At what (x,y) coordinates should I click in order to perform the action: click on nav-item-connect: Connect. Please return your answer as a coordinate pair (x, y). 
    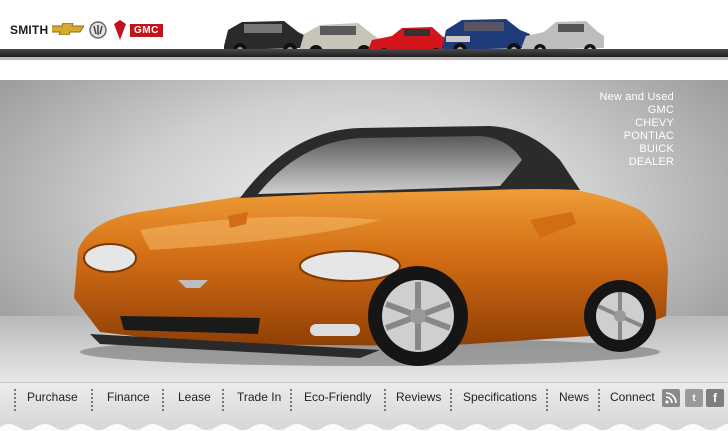
    Looking at the image, I should click on (632, 400).